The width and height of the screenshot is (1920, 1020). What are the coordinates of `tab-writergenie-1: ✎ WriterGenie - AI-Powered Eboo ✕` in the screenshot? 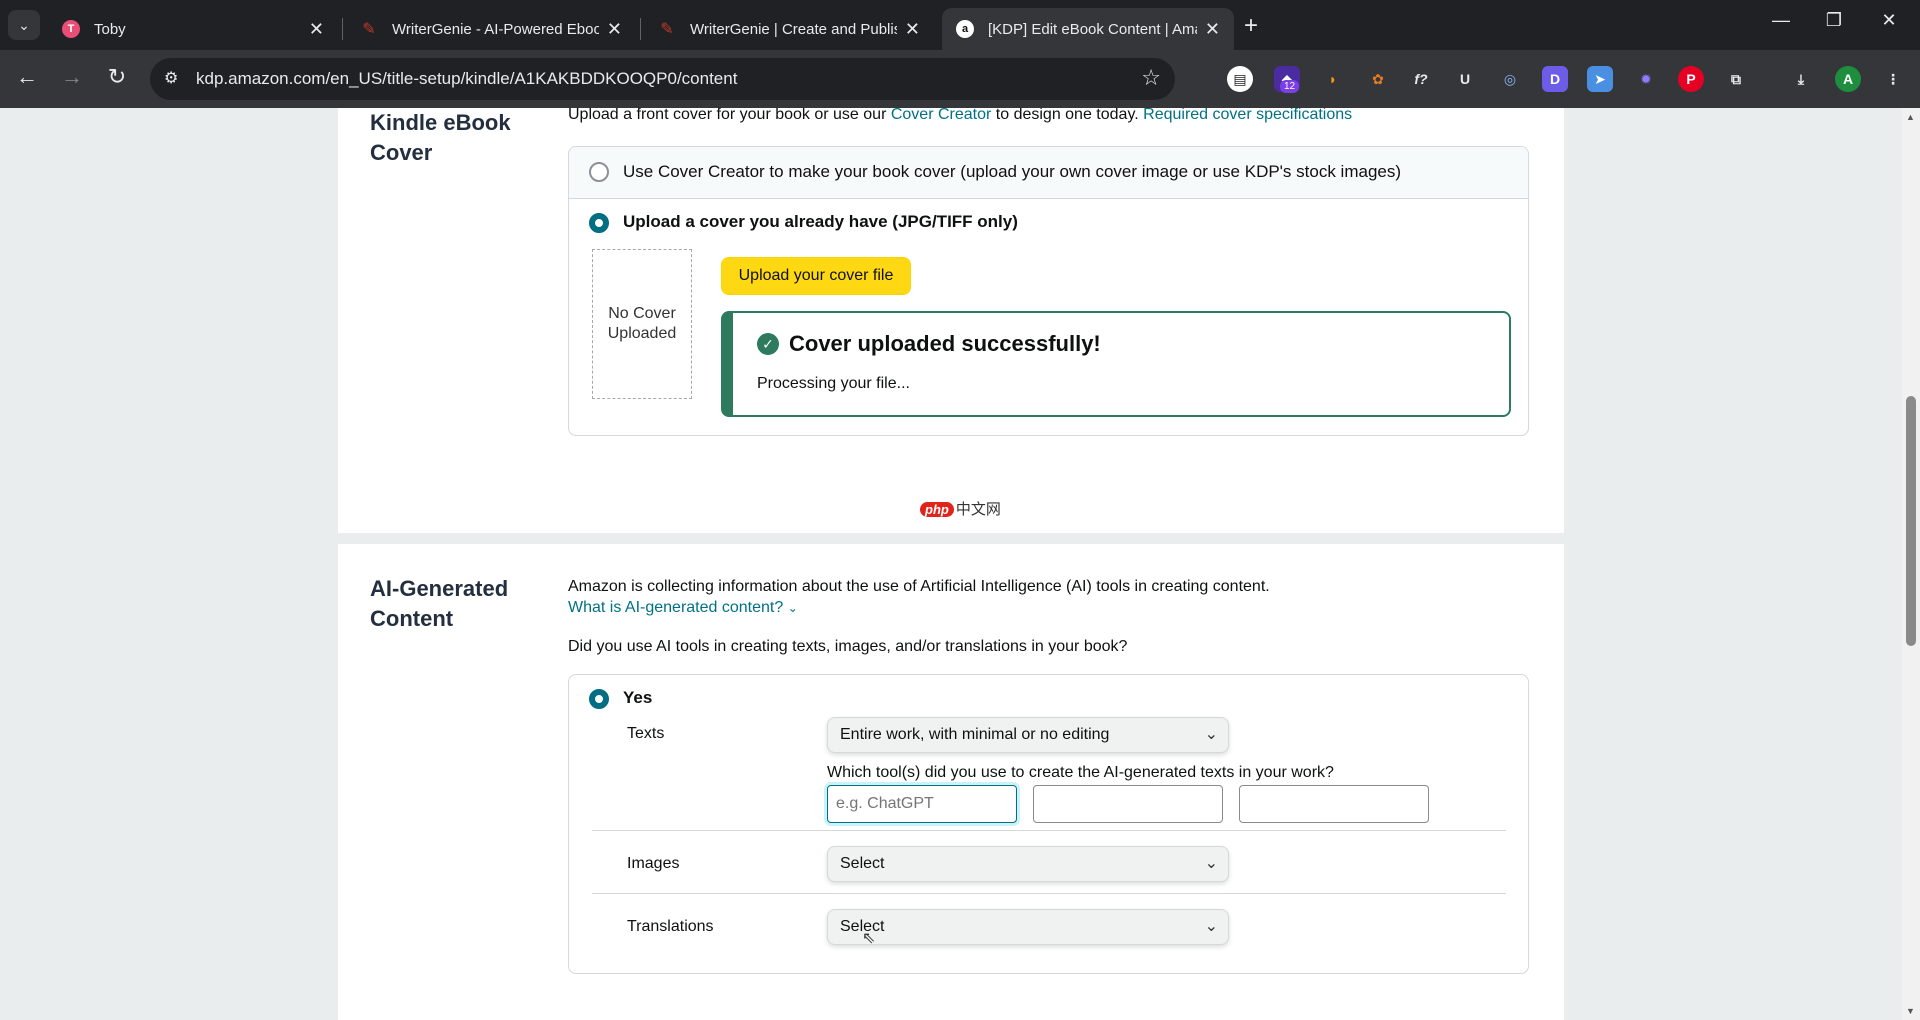 It's located at (491, 29).